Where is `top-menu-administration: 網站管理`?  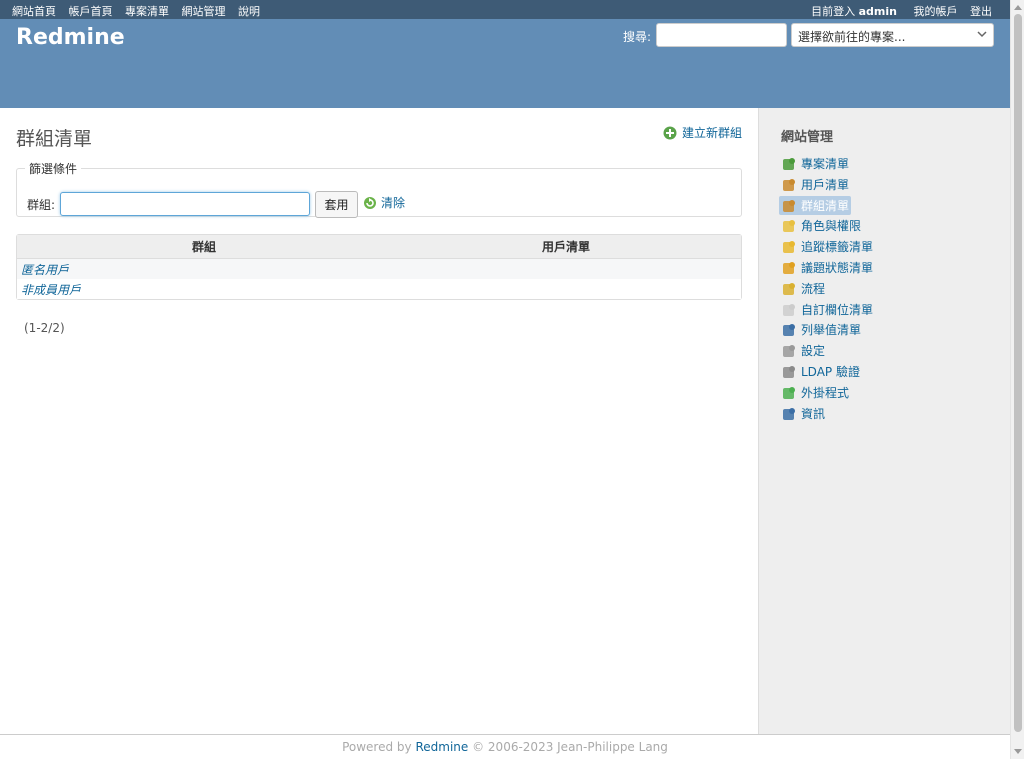
top-menu-administration: 網站管理 is located at coordinates (204, 11).